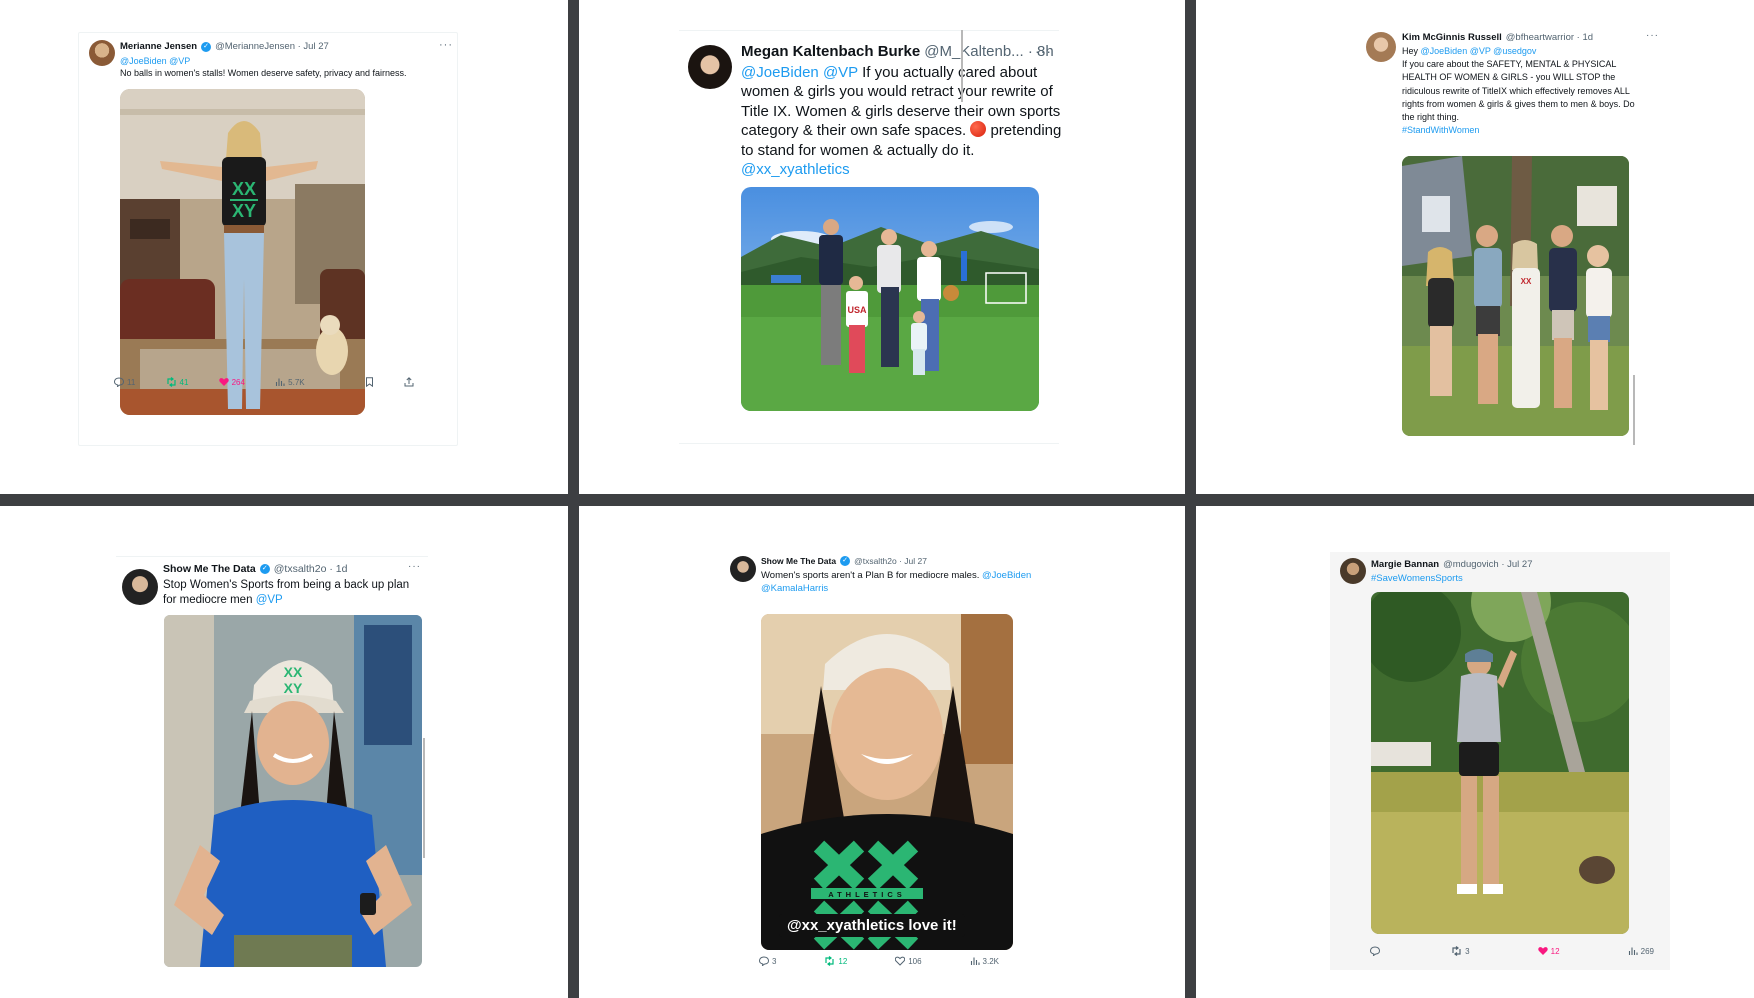 Image resolution: width=1754 pixels, height=998 pixels. What do you see at coordinates (835, 961) in the screenshot?
I see `retweet-button: 12` at bounding box center [835, 961].